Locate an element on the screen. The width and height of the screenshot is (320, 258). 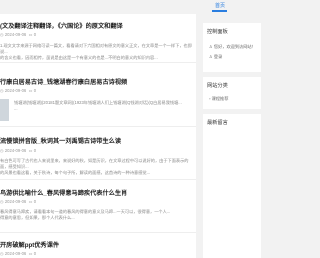
login-link: ♙ 登录 is located at coordinates (215, 57).